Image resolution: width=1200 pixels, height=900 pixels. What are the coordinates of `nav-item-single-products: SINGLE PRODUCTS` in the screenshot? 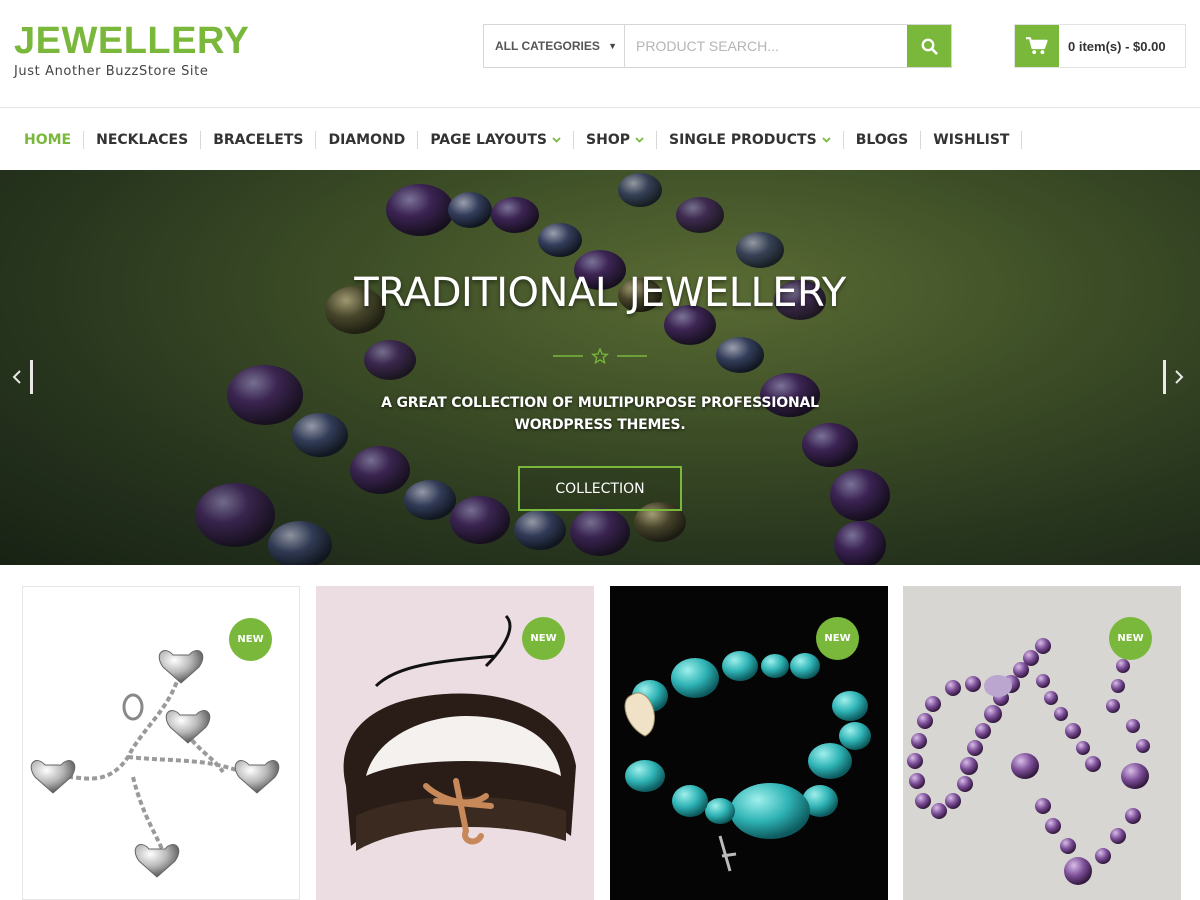 It's located at (750, 139).